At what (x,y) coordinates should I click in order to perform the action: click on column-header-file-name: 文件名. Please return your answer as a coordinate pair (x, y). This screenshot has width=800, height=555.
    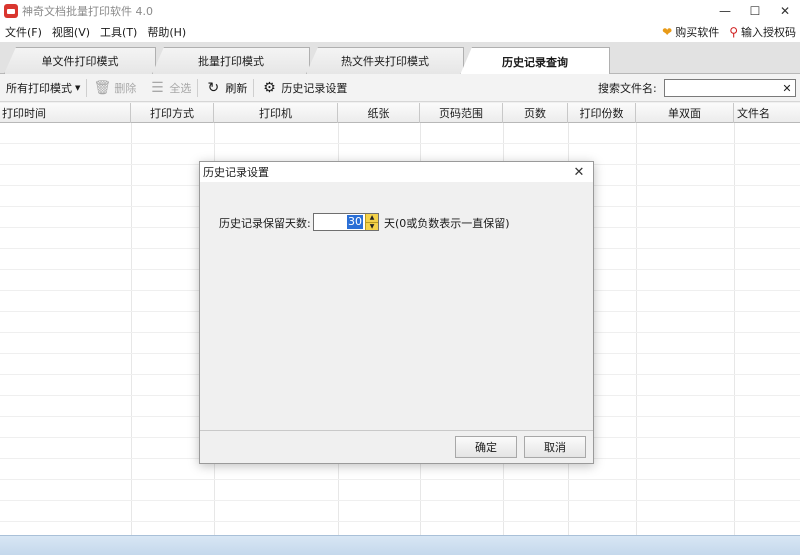
    Looking at the image, I should click on (767, 113).